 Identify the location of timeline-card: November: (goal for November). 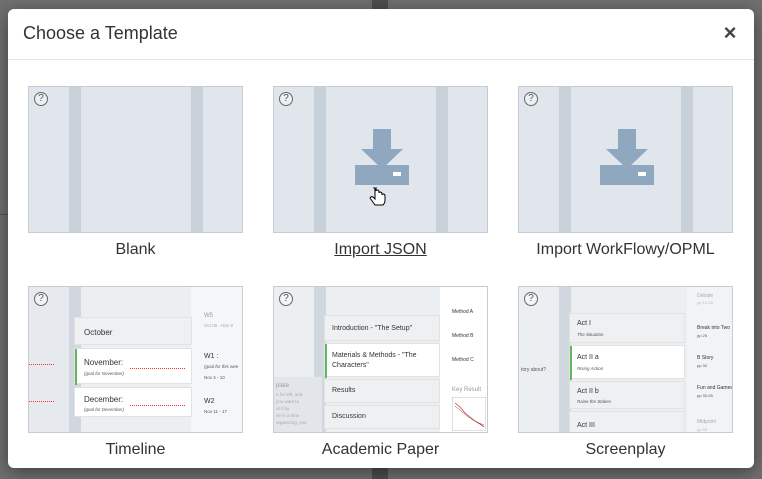
(133, 366).